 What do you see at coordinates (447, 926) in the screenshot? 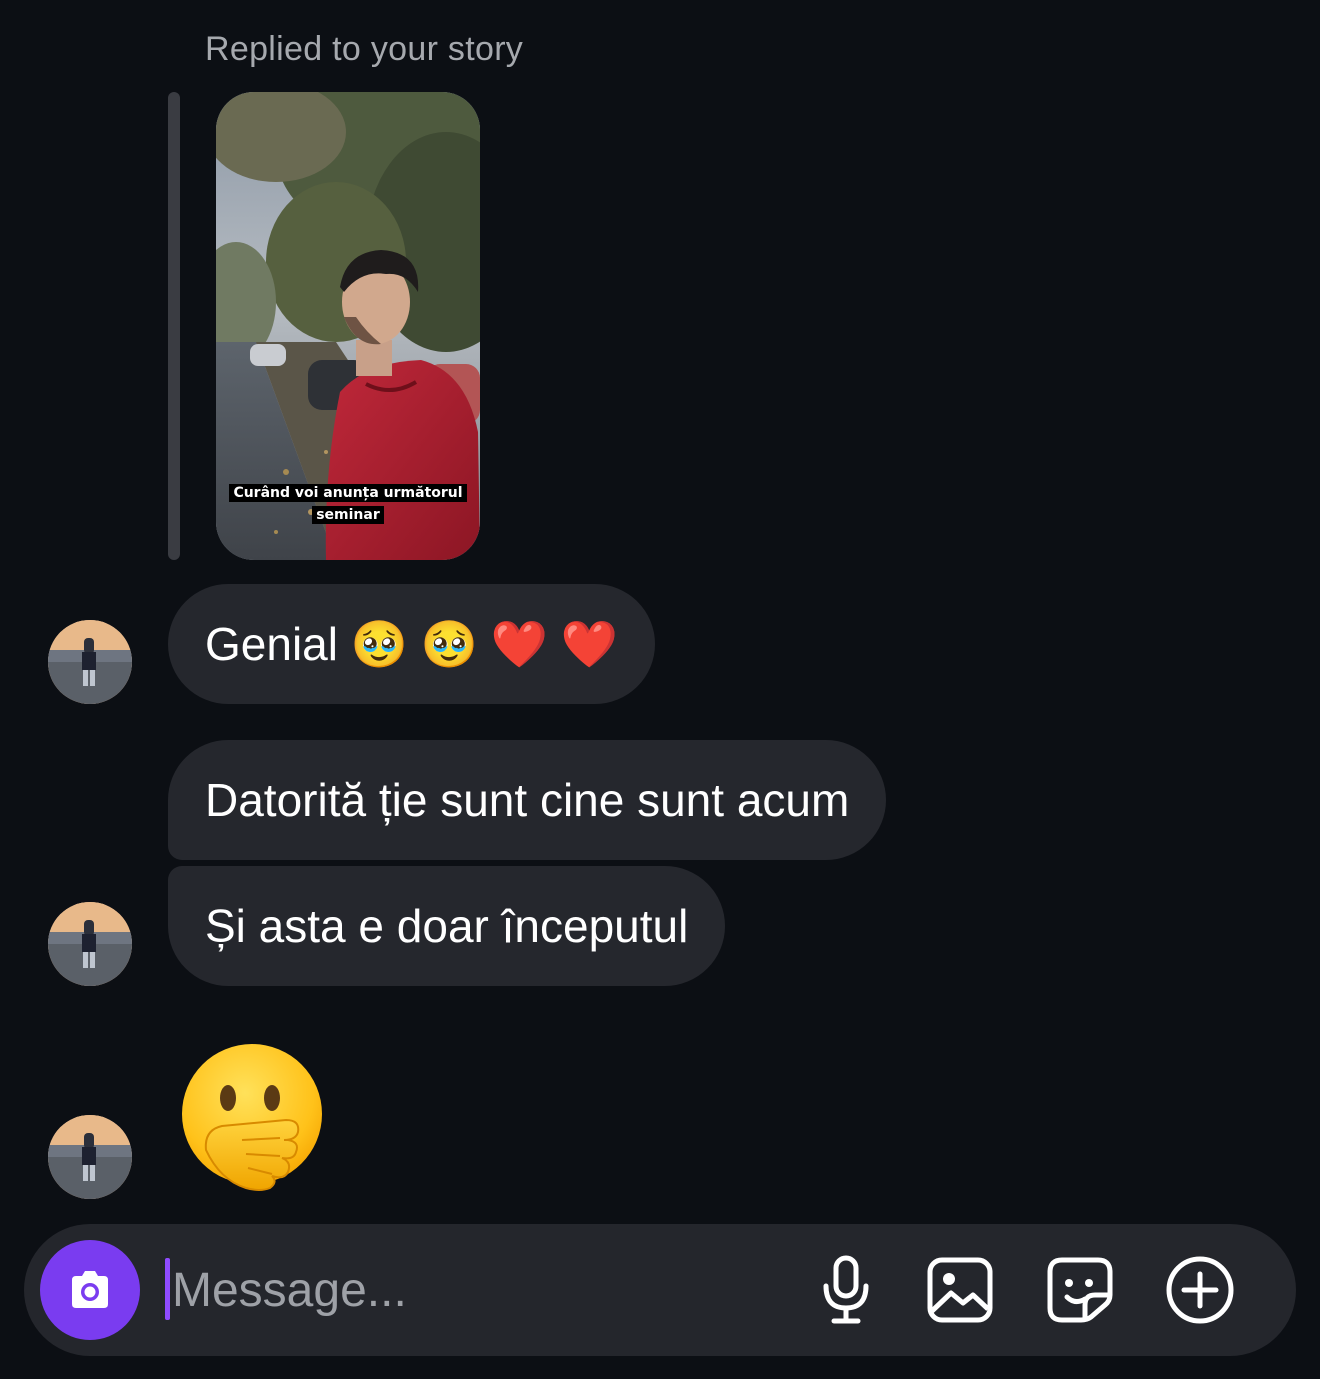
I see `message-bubble-inceputul: Și asta e doar începutul` at bounding box center [447, 926].